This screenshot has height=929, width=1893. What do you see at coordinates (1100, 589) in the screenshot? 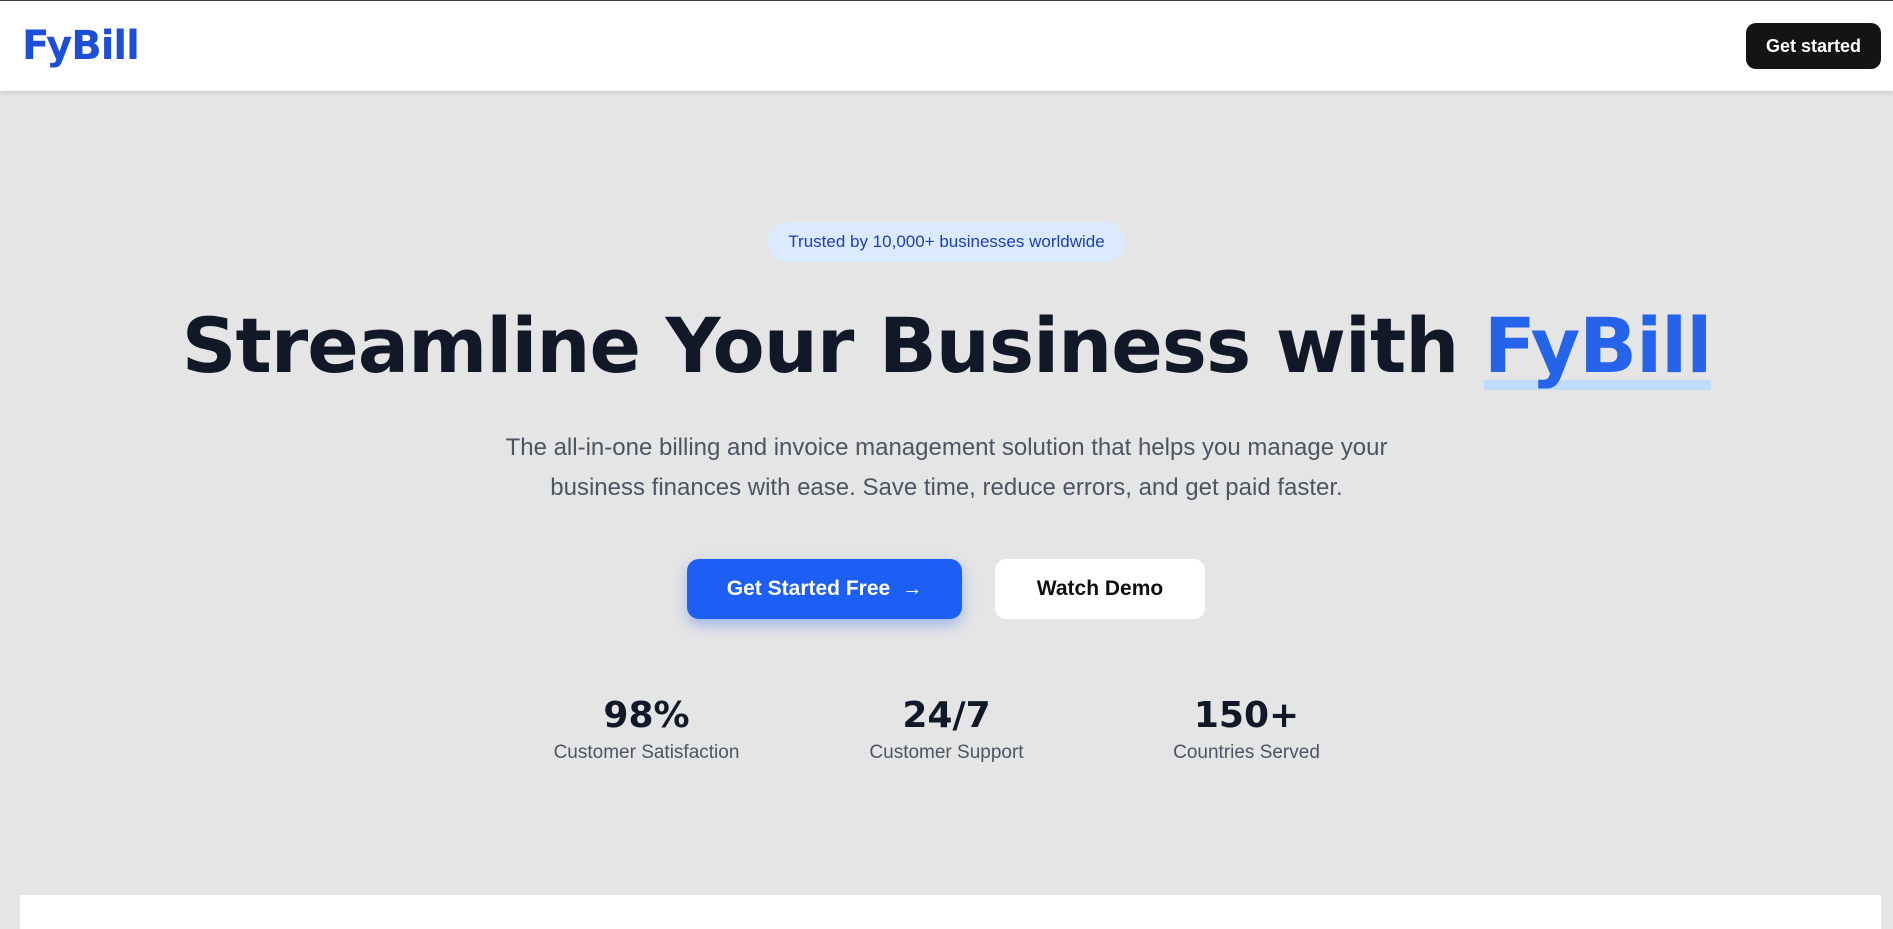
I see `watch-demo-button: Watch Demo` at bounding box center [1100, 589].